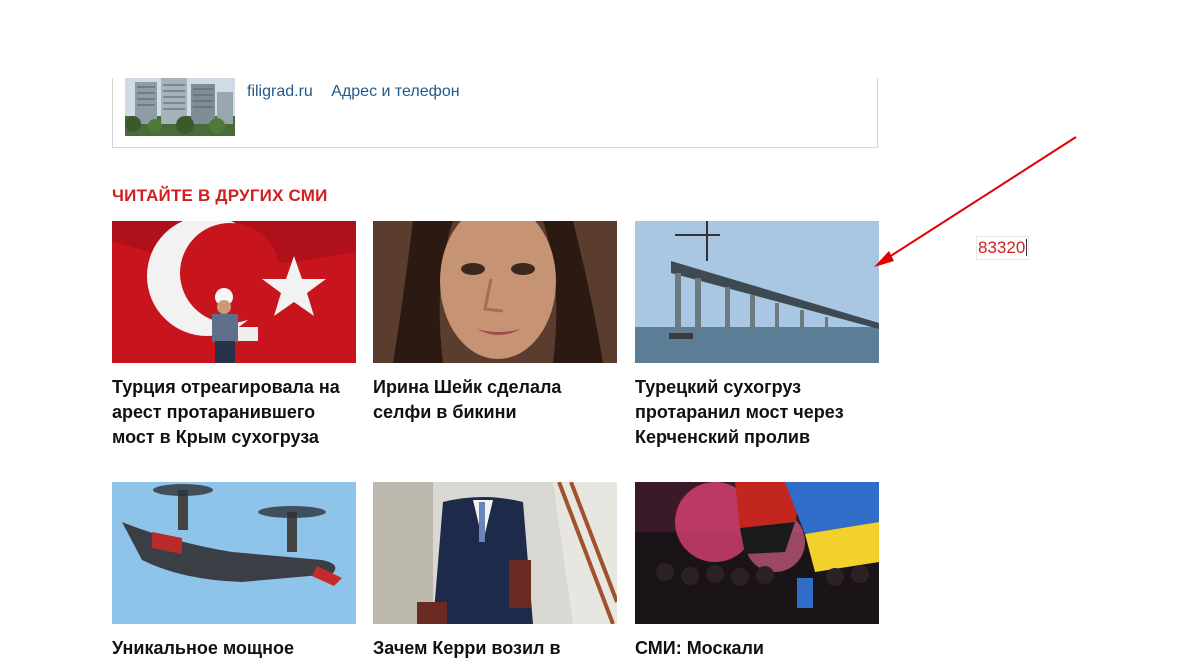 This screenshot has width=1186, height=663. Describe the element at coordinates (1027, 247) in the screenshot. I see `text-caret` at that location.